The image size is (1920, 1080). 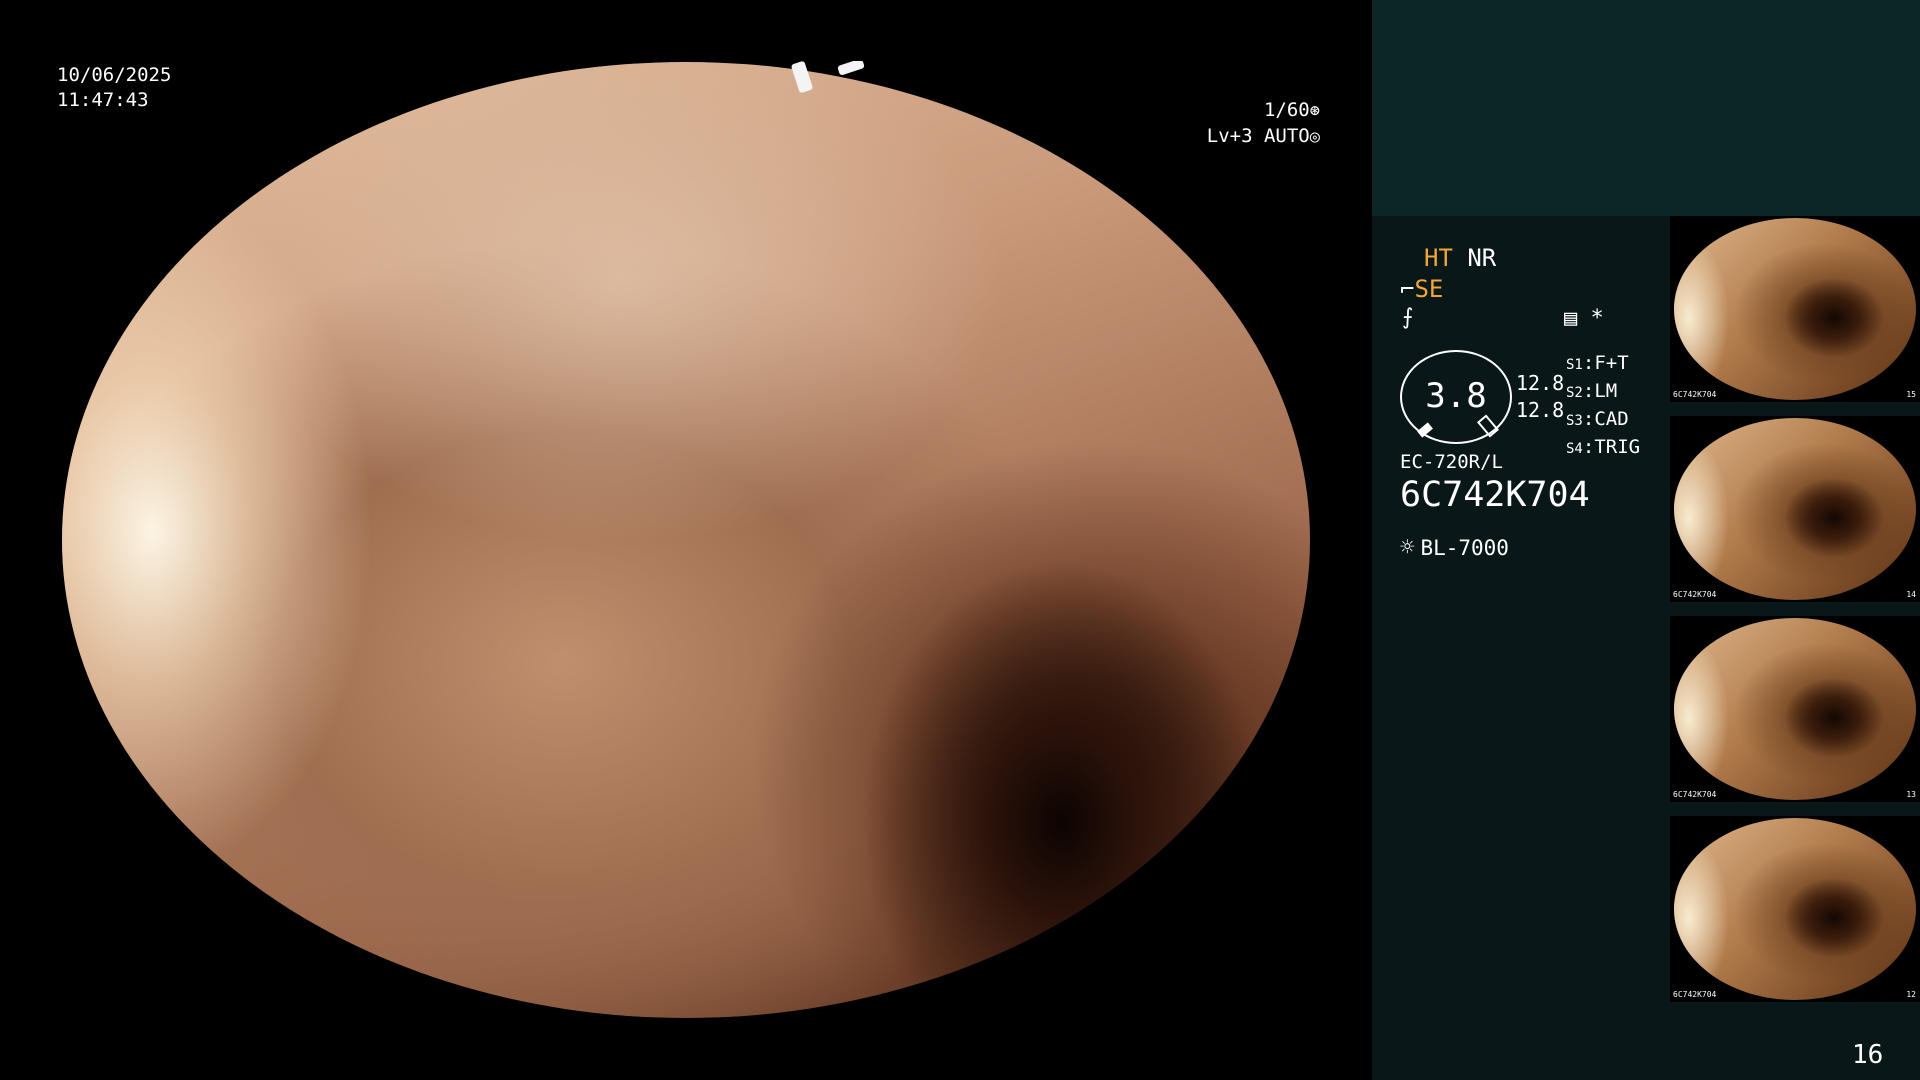 I want to click on f-icon: ⨍, so click(x=1408, y=317).